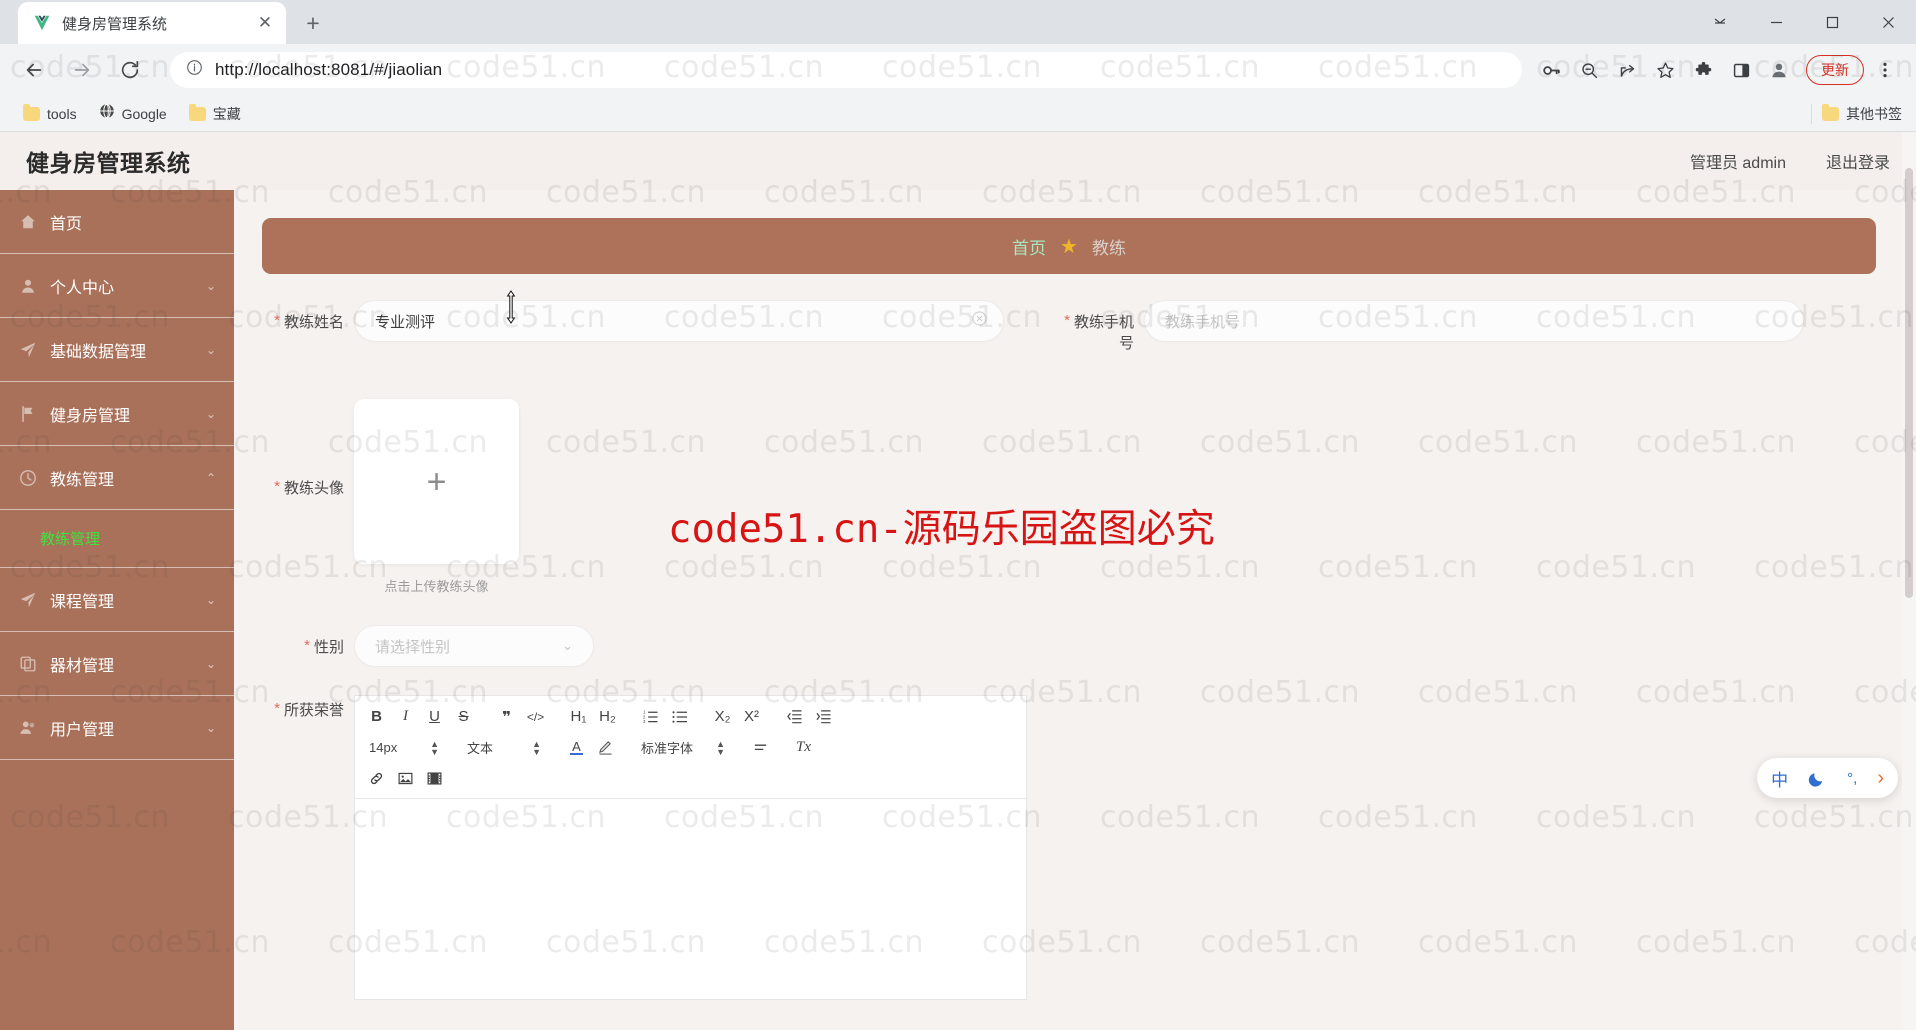  I want to click on chevron-down-icon: ⌄, so click(210, 413).